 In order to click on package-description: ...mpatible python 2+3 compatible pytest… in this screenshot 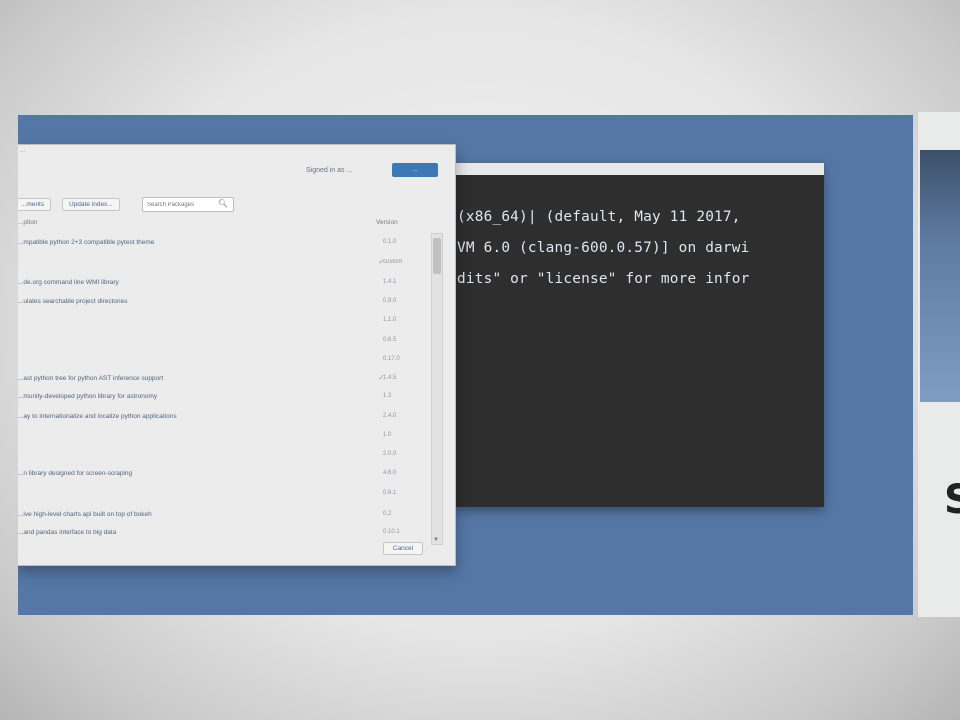, I will do `click(86, 242)`.